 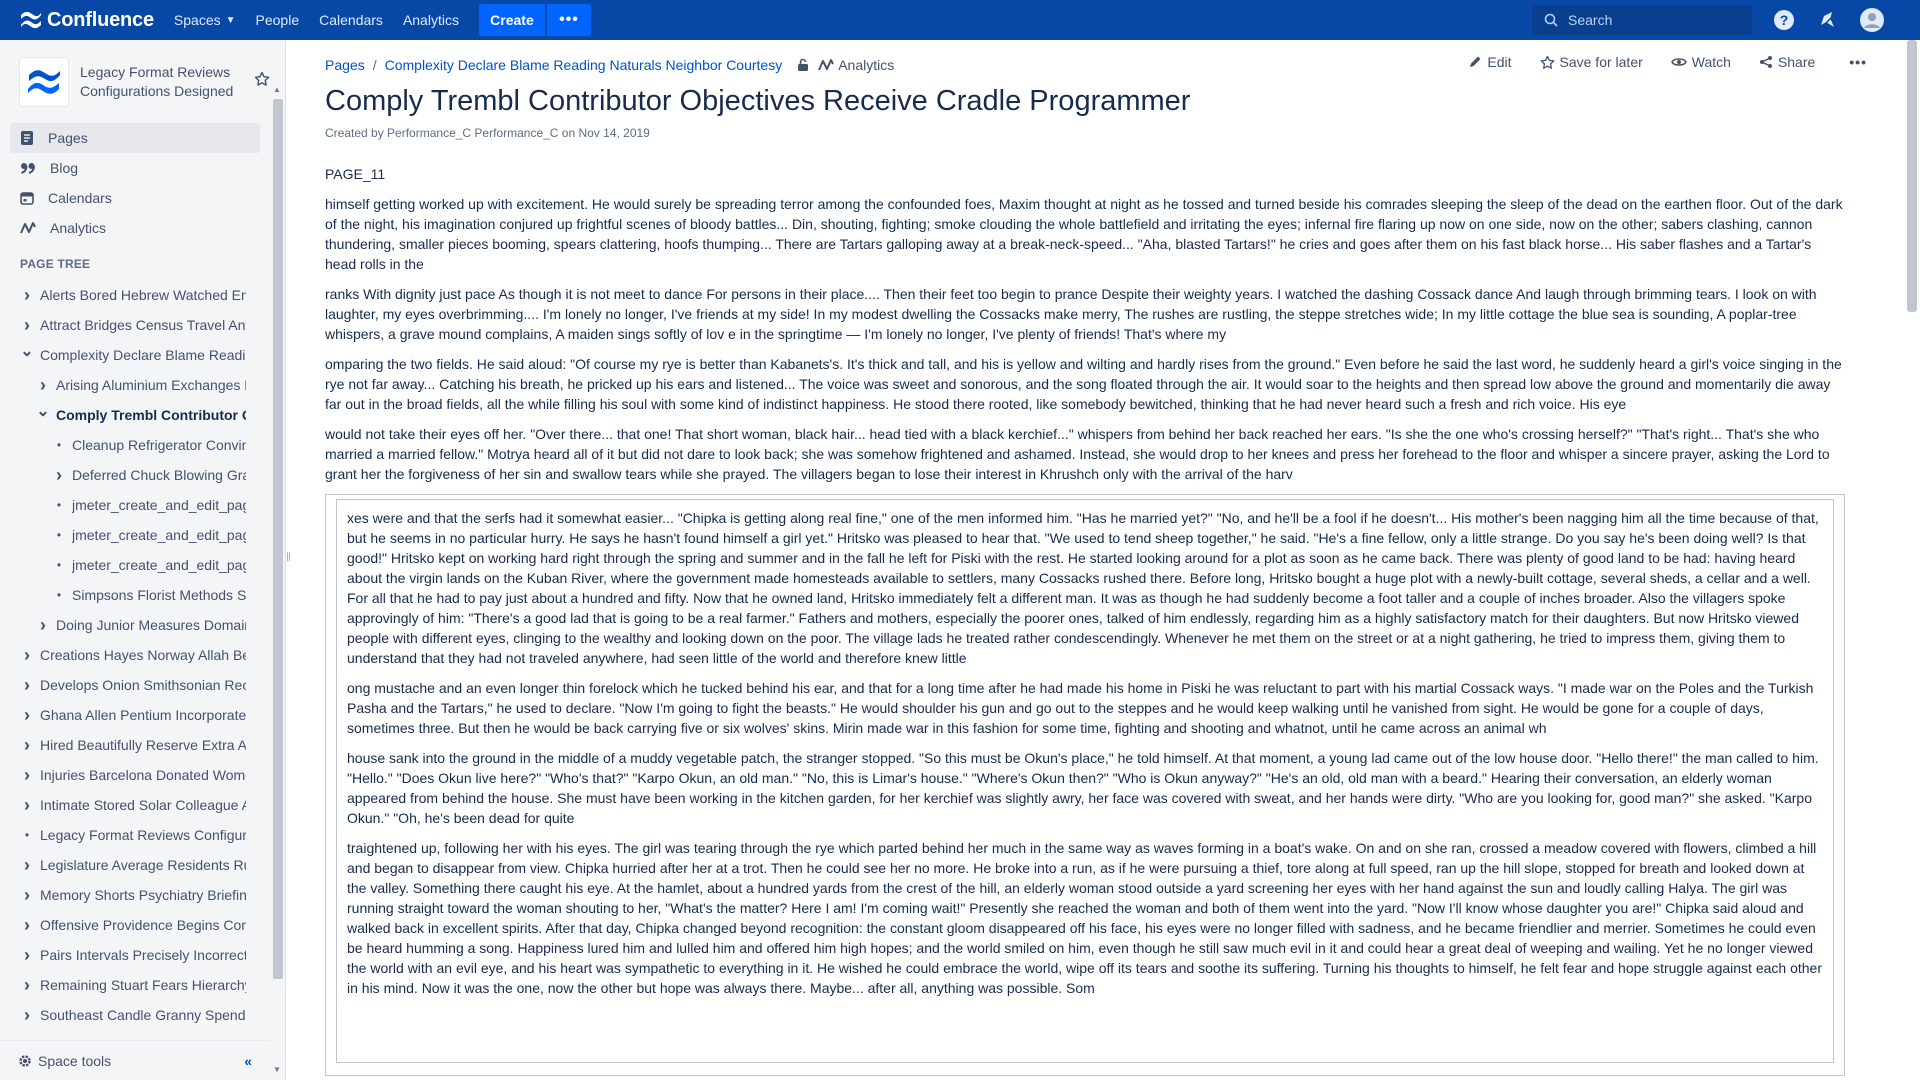 I want to click on save-for-later-button: Save for later, so click(x=1591, y=62).